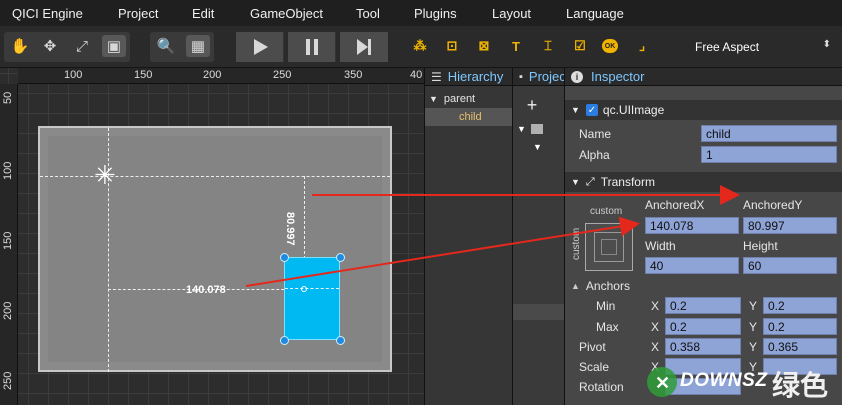  What do you see at coordinates (592, 347) in the screenshot?
I see `pivot-label: Pivot` at bounding box center [592, 347].